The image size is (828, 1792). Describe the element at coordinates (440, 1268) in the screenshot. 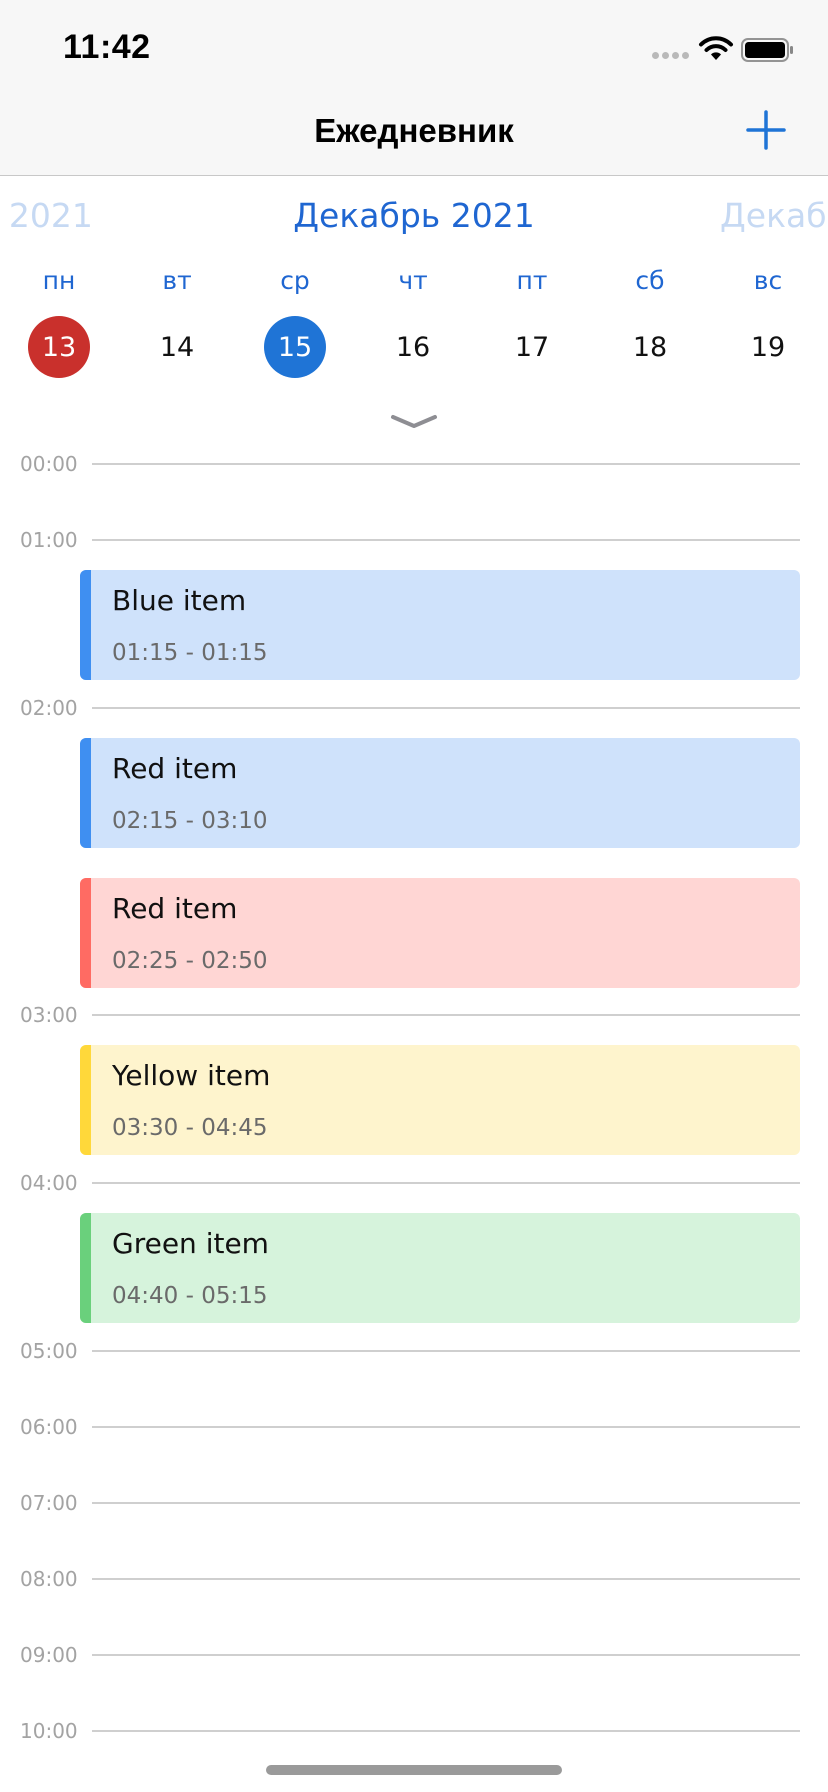

I see `event-card: Green item 04:40 - 05:15` at that location.